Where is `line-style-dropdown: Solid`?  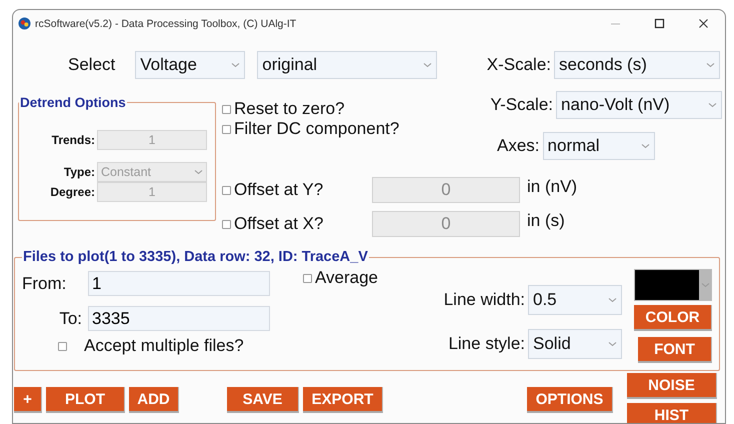
line-style-dropdown: Solid is located at coordinates (575, 344).